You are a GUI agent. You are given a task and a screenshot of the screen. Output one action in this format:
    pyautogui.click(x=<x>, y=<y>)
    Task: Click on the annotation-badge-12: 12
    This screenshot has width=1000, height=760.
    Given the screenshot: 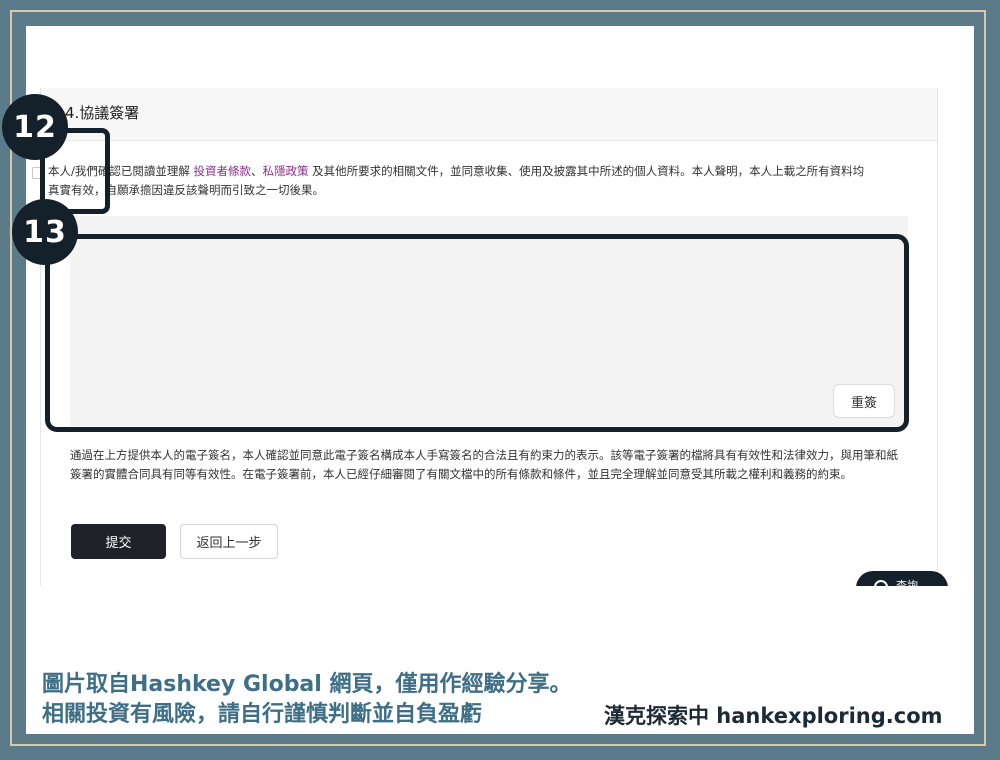 What is the action you would take?
    pyautogui.click(x=35, y=127)
    